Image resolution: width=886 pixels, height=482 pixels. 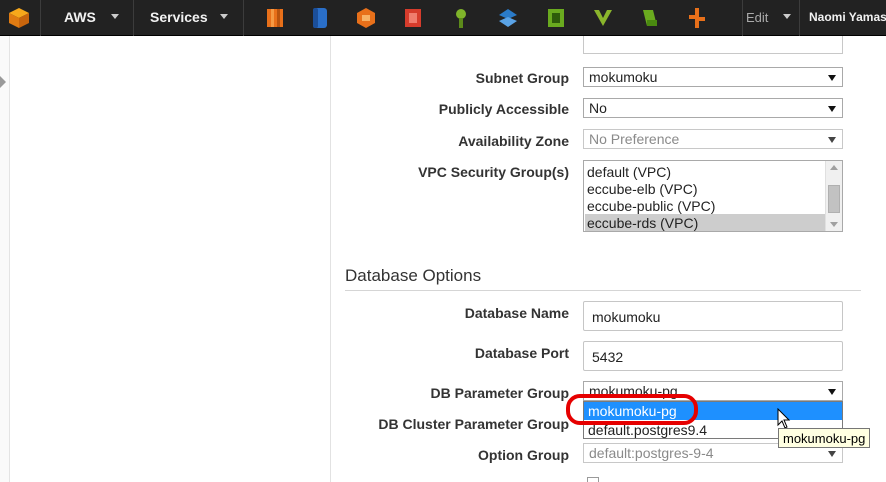 I want to click on option-group-label: Option Group, so click(x=523, y=455).